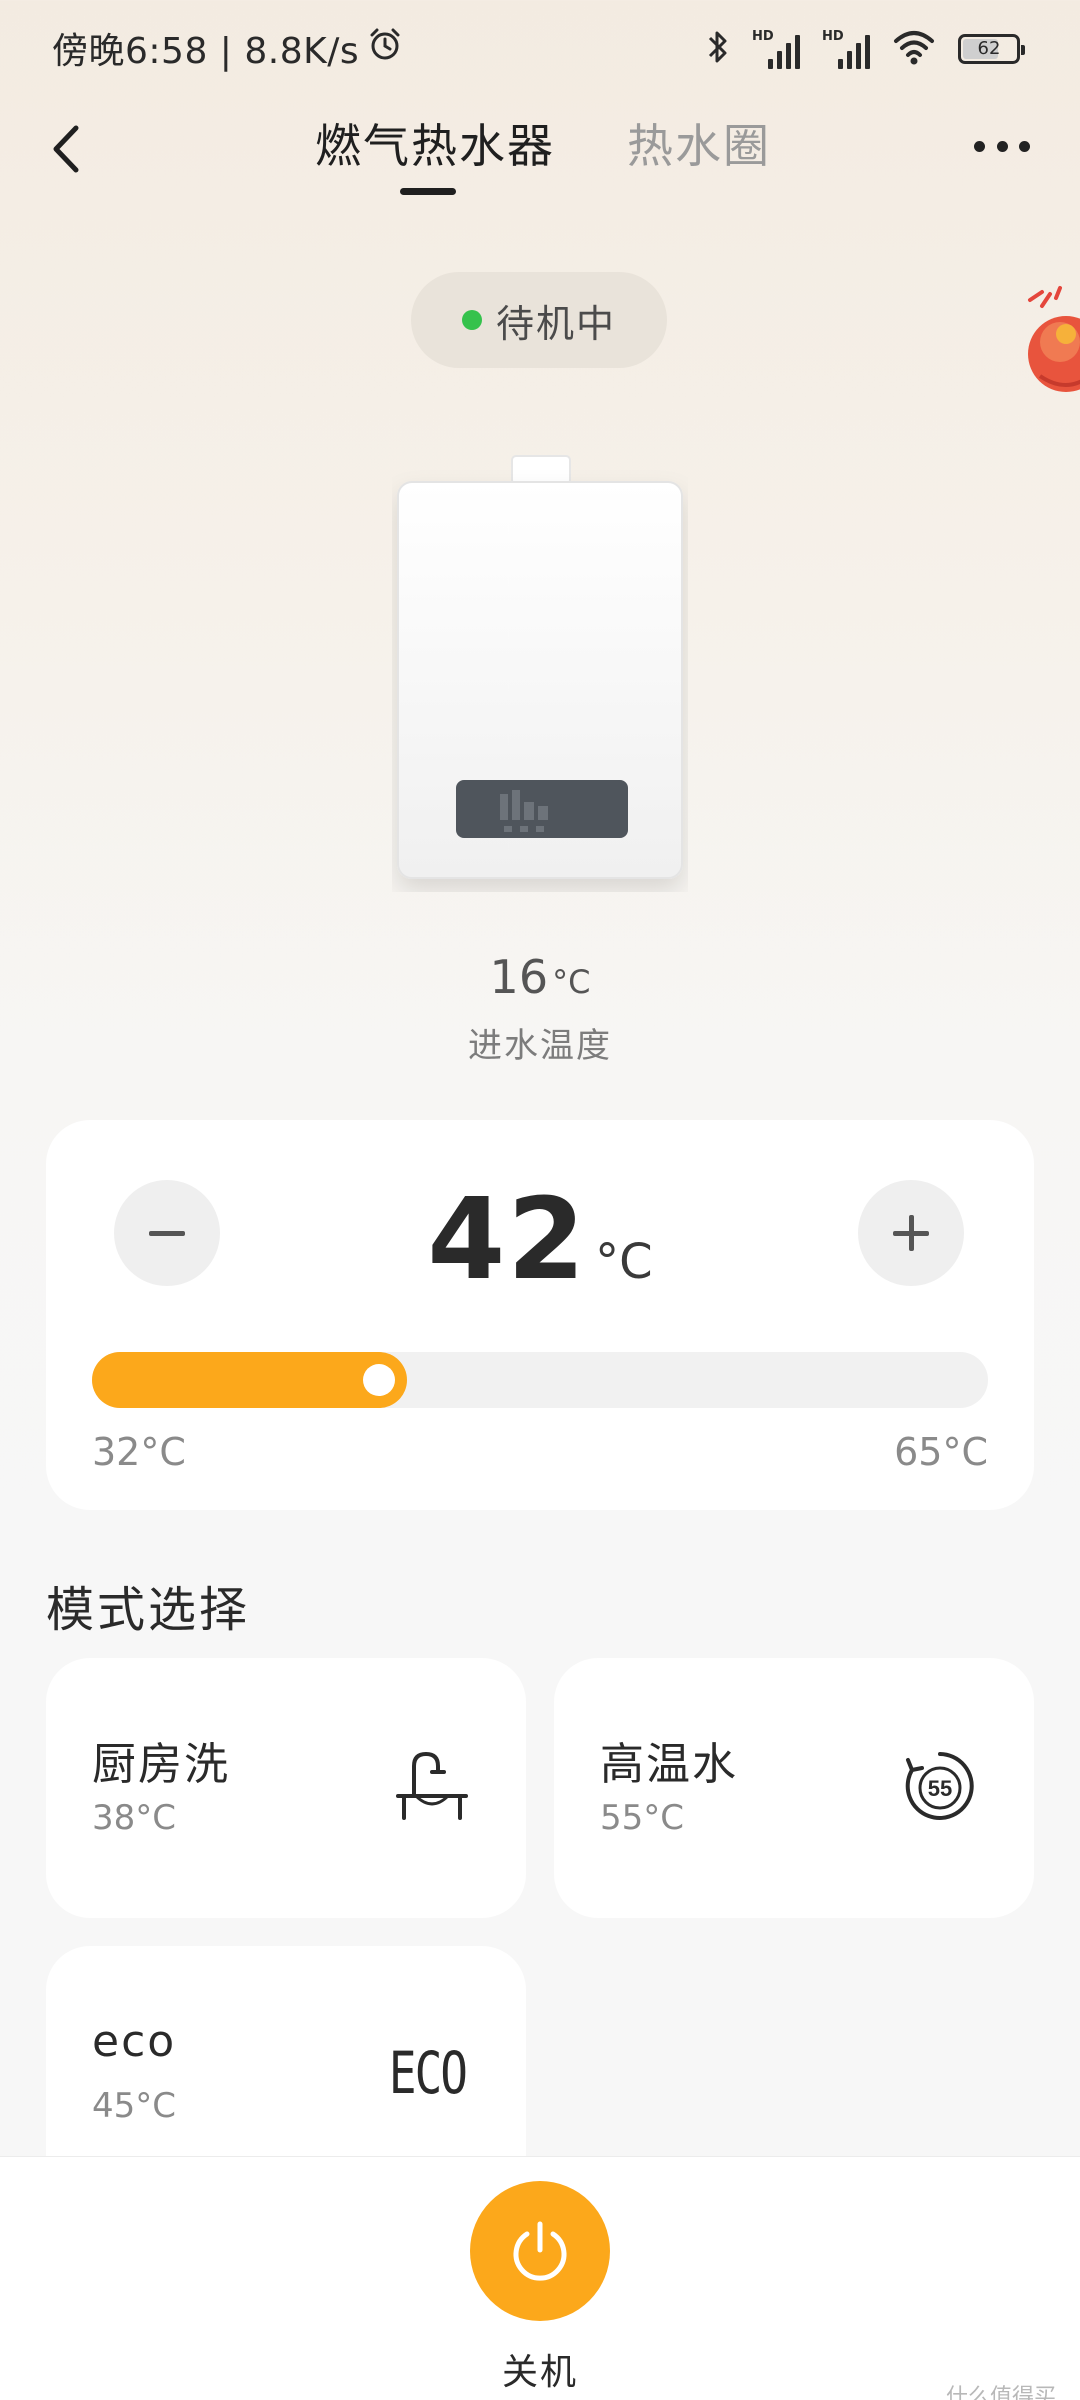 The image size is (1080, 2400). What do you see at coordinates (139, 1452) in the screenshot?
I see `slider-min-label: 32°C` at bounding box center [139, 1452].